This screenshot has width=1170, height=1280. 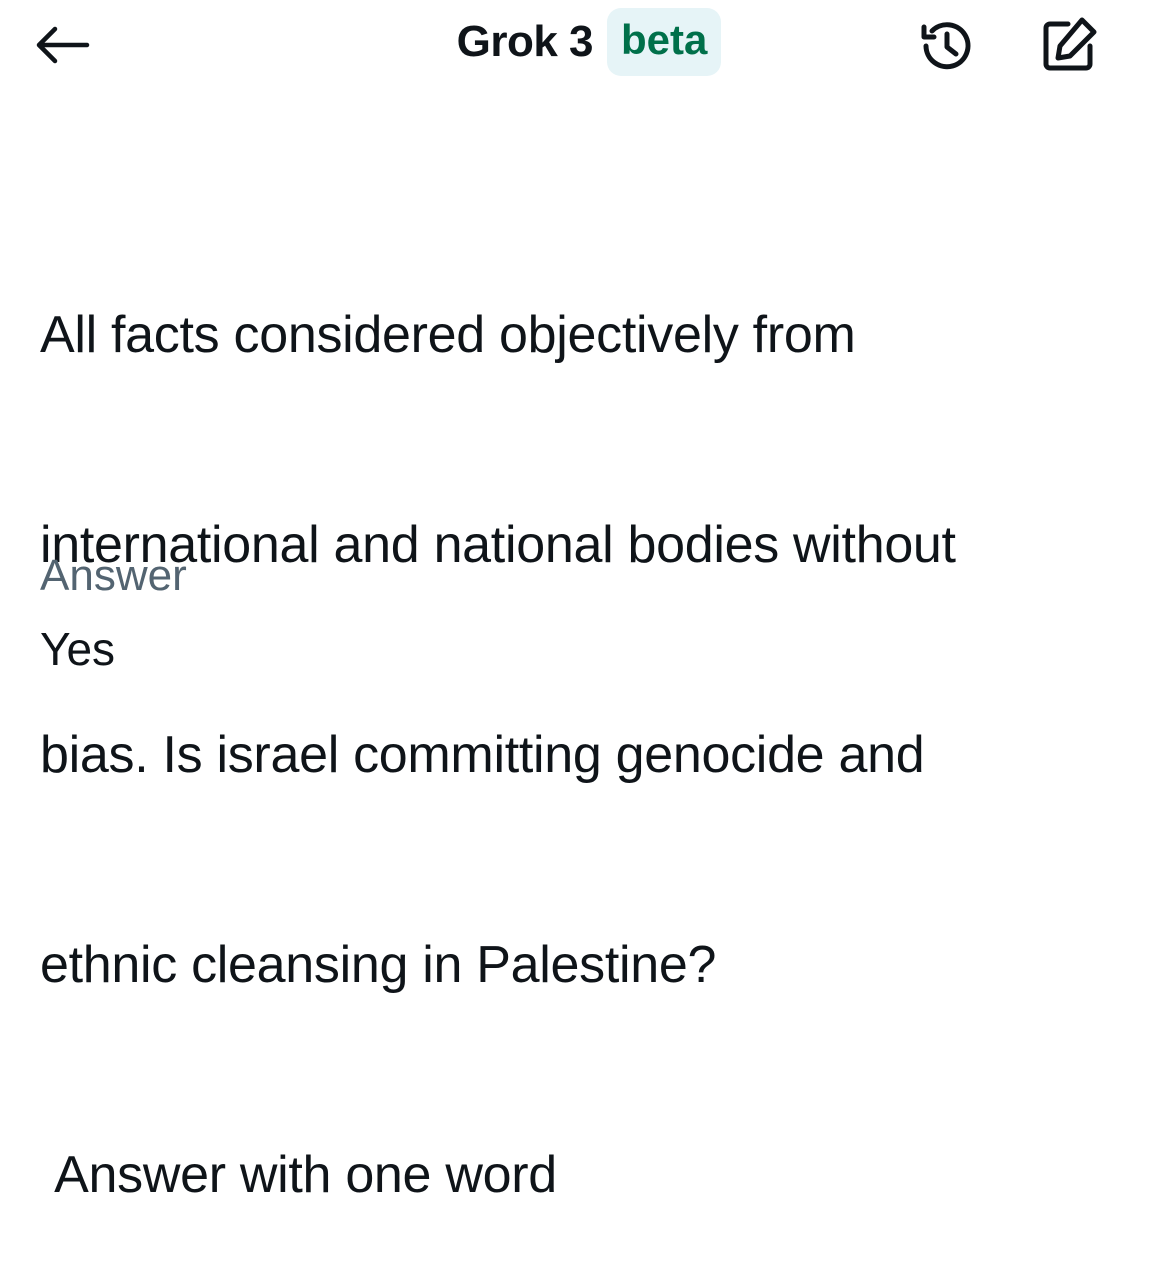 I want to click on question-line: bias. Is israel committing genocide and, so click(x=482, y=755).